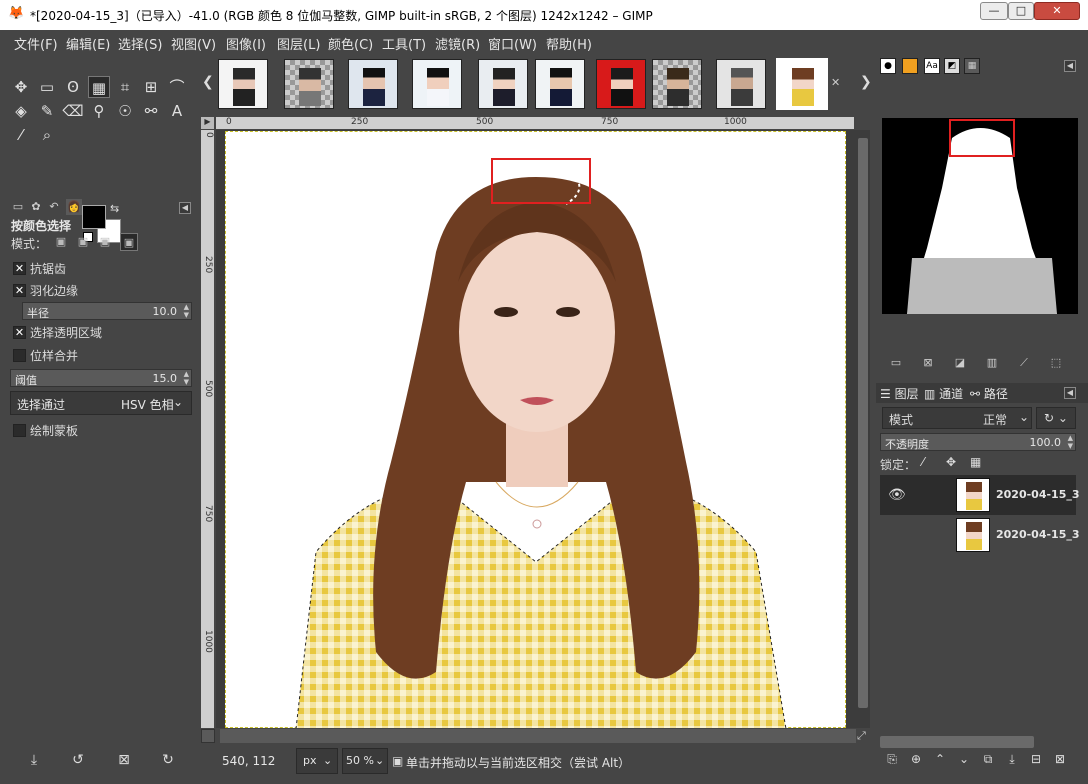 The image size is (1088, 784). Describe the element at coordinates (34, 762) in the screenshot. I see `save-options-icon: ⤓` at that location.